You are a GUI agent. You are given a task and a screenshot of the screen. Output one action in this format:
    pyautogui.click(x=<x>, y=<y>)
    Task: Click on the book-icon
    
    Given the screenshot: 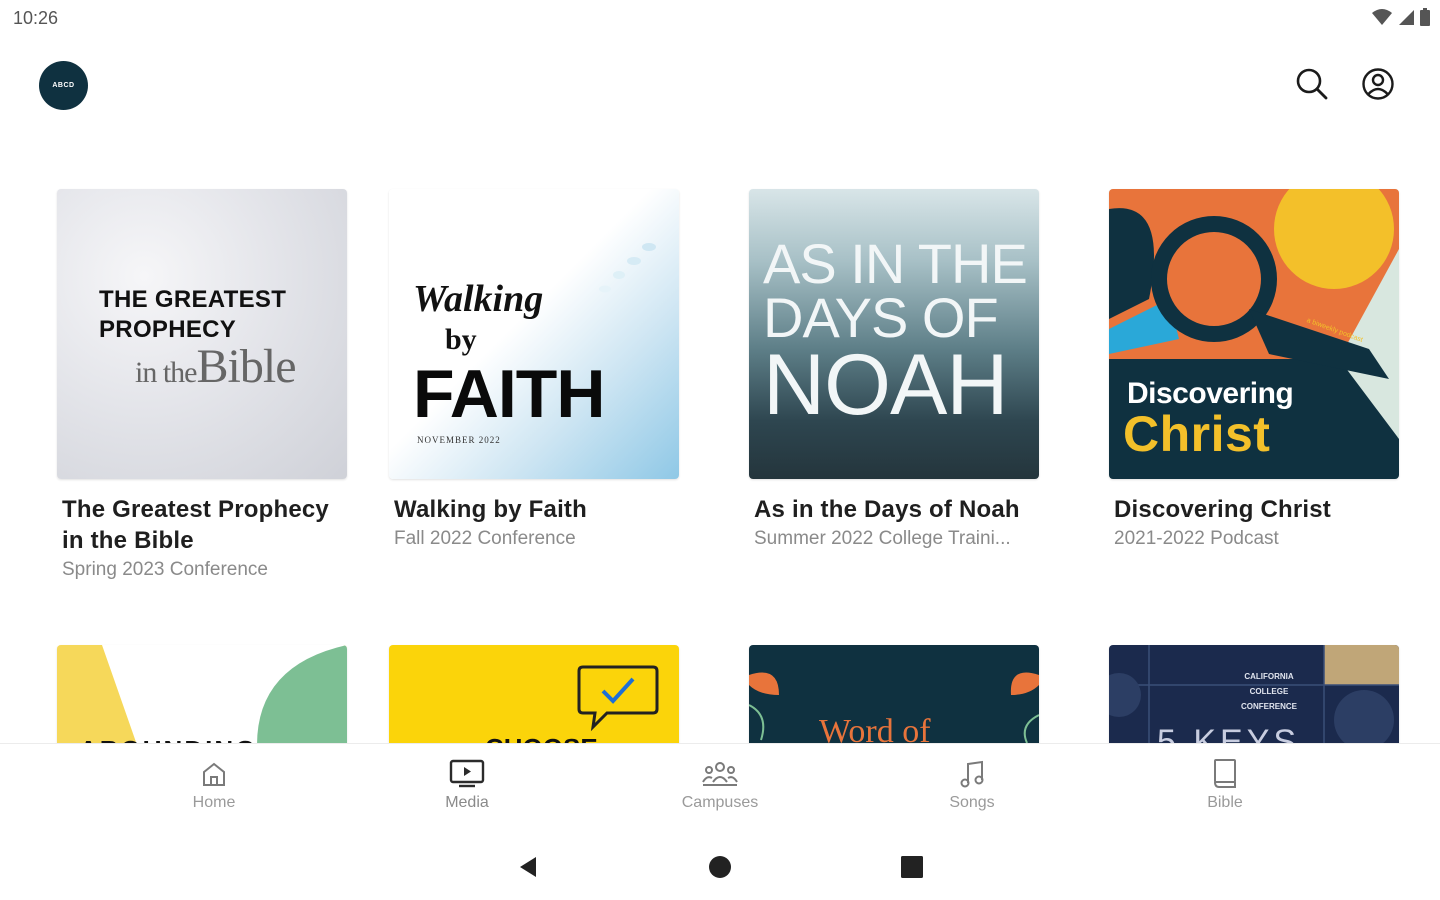 What is the action you would take?
    pyautogui.click(x=1225, y=773)
    